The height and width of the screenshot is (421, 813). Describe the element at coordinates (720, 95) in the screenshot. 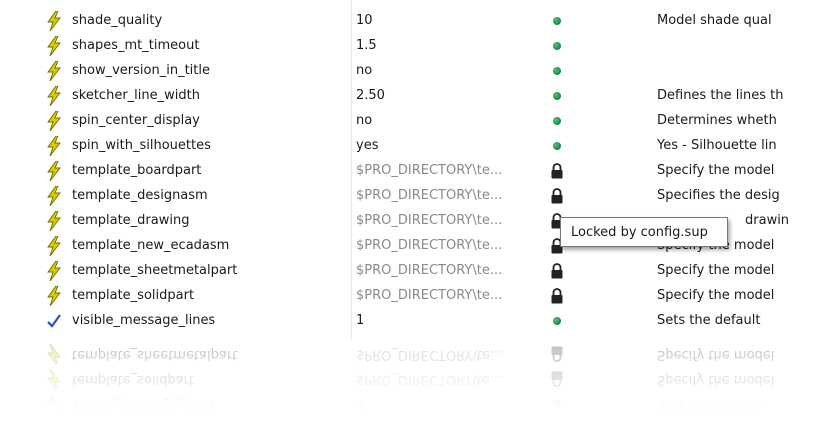

I see `option-description: Defines the lines th` at that location.